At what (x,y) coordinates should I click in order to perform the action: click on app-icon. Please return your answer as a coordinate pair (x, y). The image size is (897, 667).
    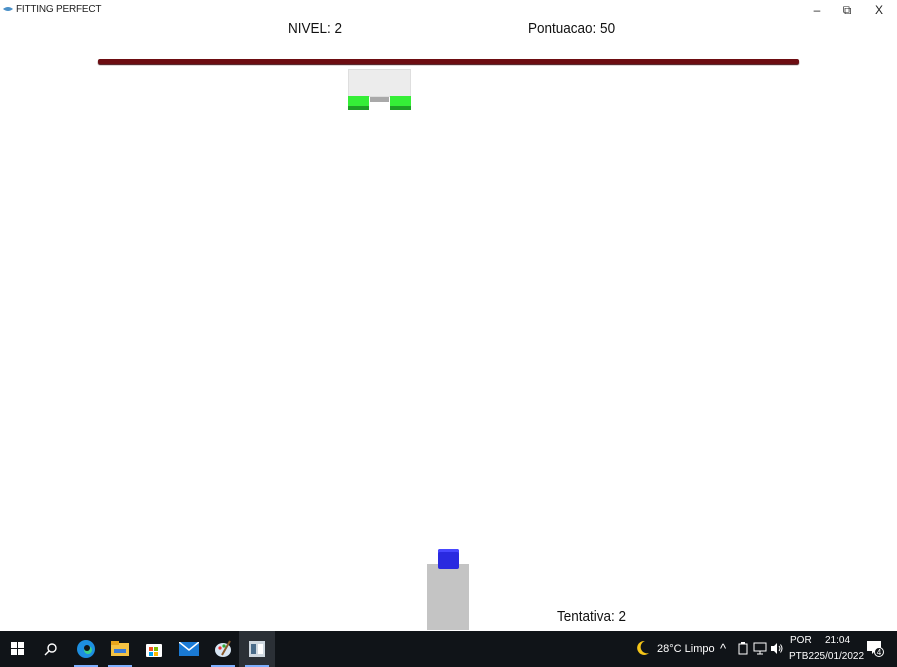
    Looking at the image, I should click on (8, 9).